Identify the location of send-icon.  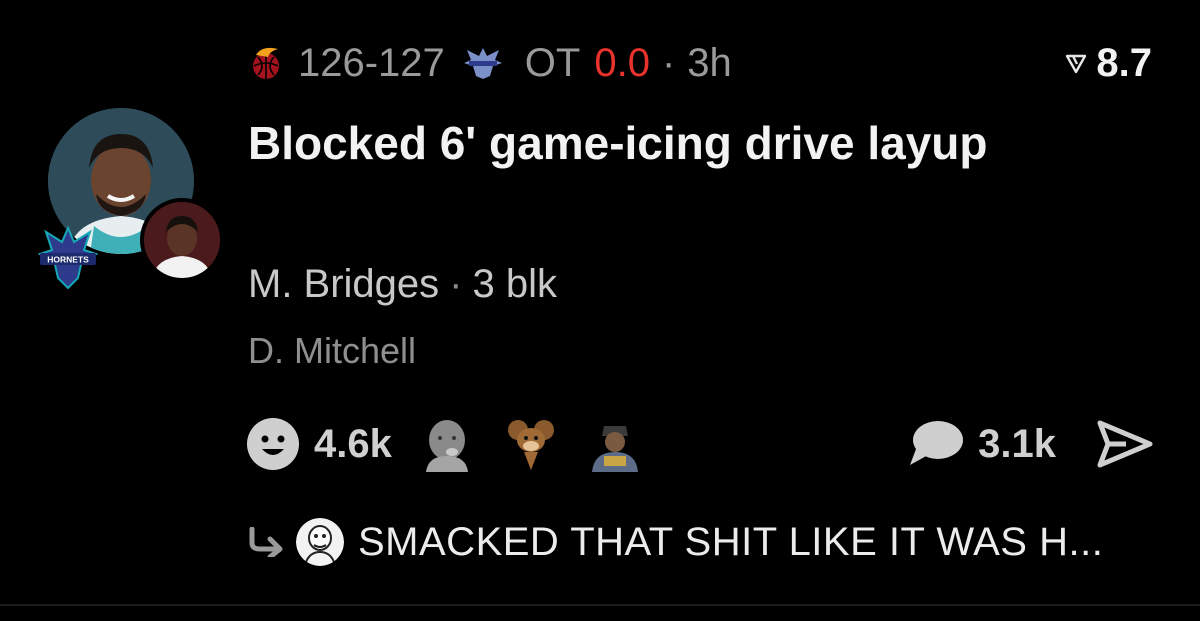
(1125, 444).